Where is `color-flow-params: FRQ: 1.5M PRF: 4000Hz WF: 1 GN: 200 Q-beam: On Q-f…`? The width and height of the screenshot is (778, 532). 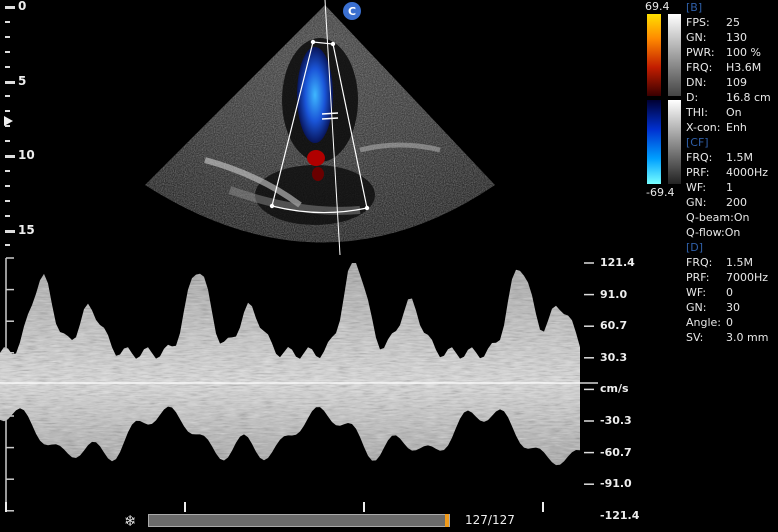 color-flow-params: FRQ: 1.5M PRF: 4000Hz WF: 1 GN: 200 Q-beam: On Q-f… is located at coordinates (732, 195).